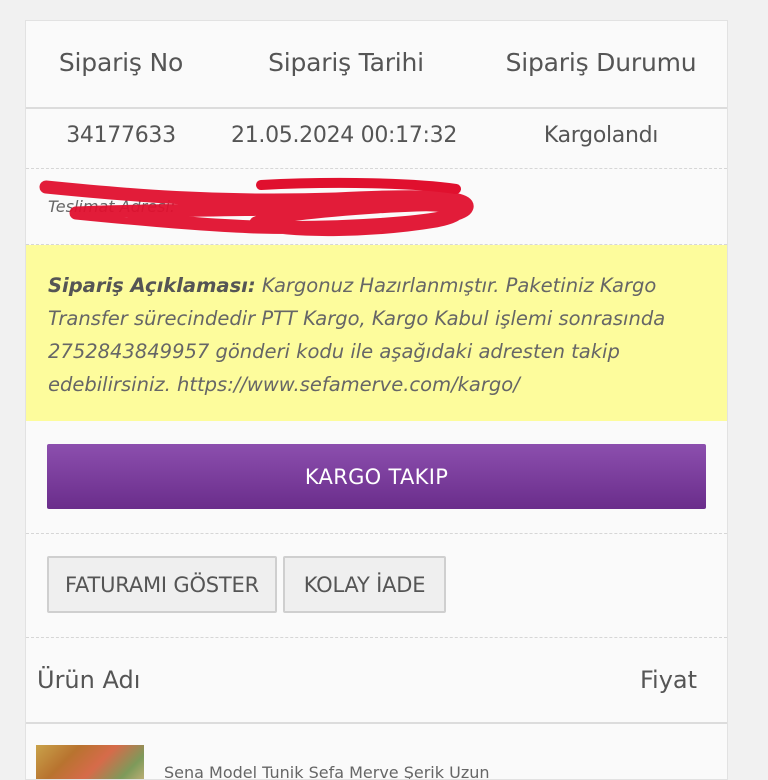  I want to click on order-table-row: 34177633 21.05.2024 00:17:32 Kargolandı, so click(376, 139).